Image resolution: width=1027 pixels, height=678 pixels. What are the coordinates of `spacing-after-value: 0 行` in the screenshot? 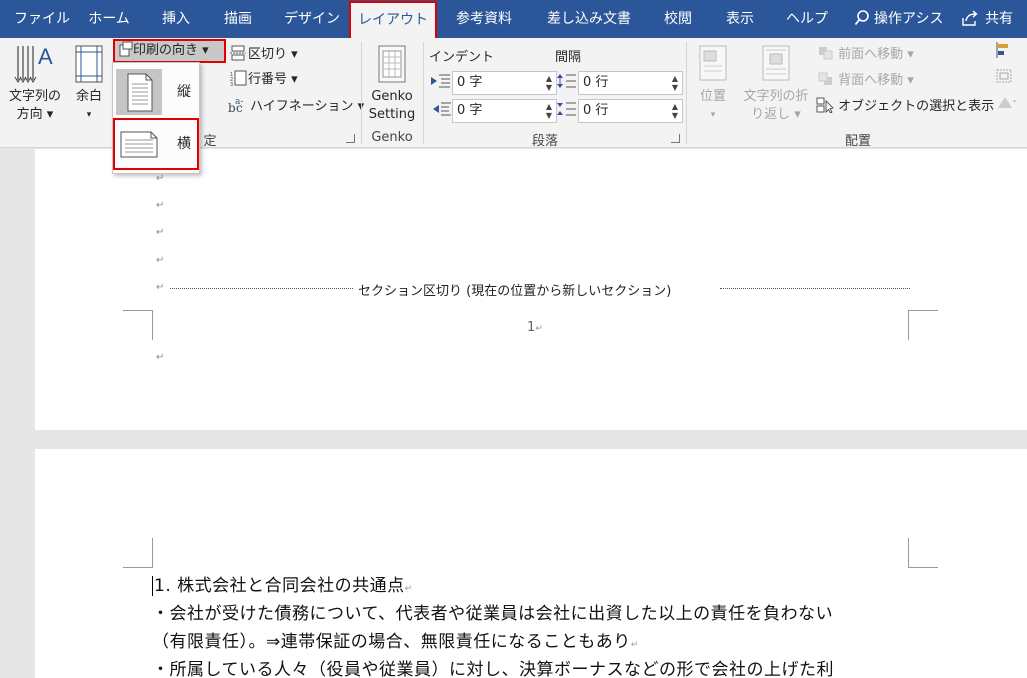 It's located at (596, 110).